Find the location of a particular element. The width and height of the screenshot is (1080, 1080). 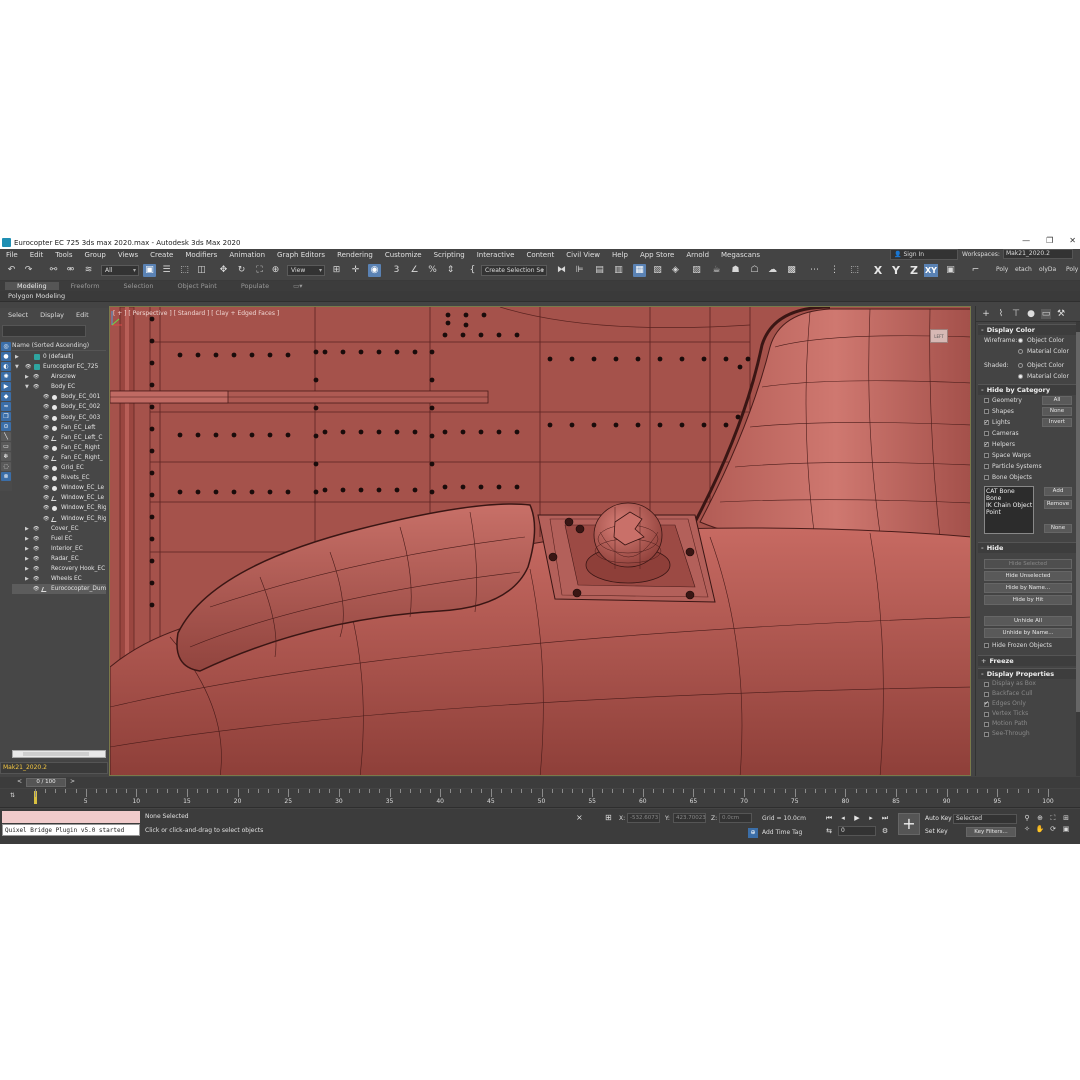

menu-rendering: Rendering is located at coordinates (355, 255).